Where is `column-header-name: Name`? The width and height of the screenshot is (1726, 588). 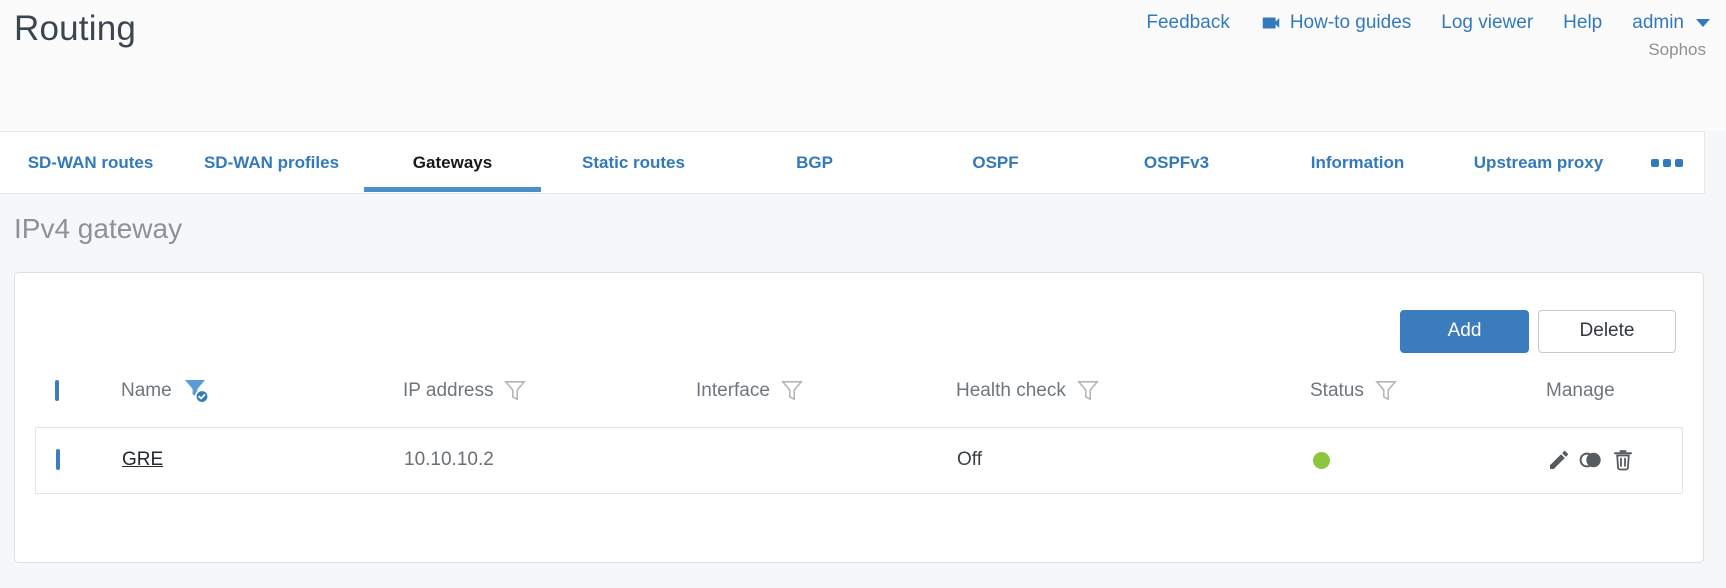
column-header-name: Name is located at coordinates (252, 390).